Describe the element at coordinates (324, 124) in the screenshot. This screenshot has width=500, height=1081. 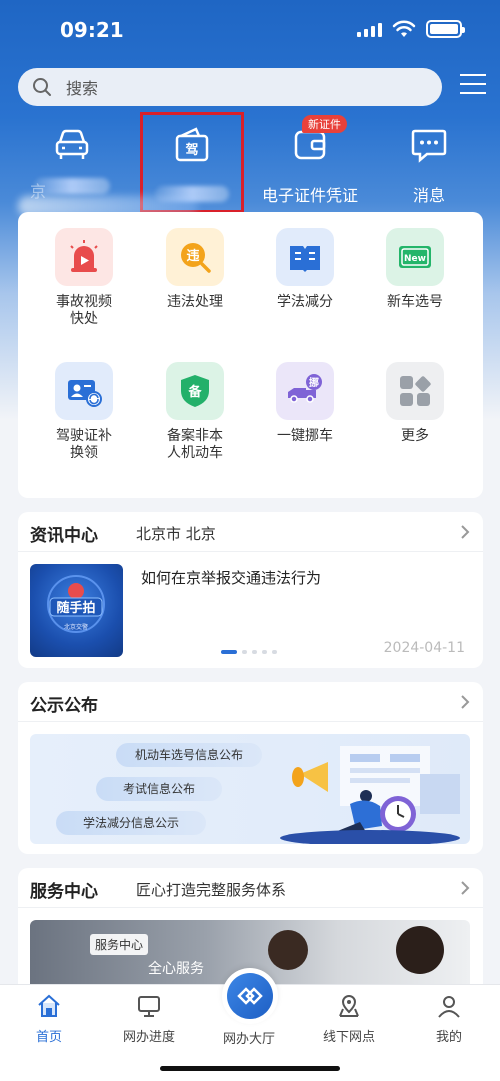
I see `new-cert-badge: 新证件` at that location.